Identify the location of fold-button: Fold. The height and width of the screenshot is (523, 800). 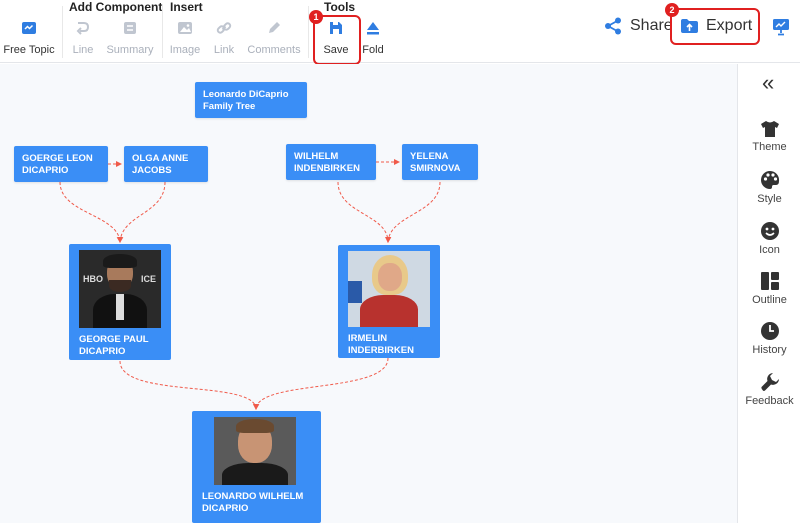
(373, 38).